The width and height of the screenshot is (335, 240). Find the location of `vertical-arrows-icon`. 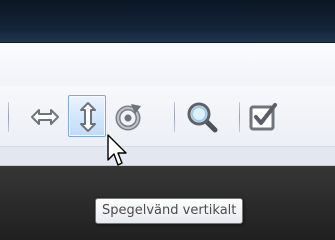

vertical-arrows-icon is located at coordinates (88, 117).